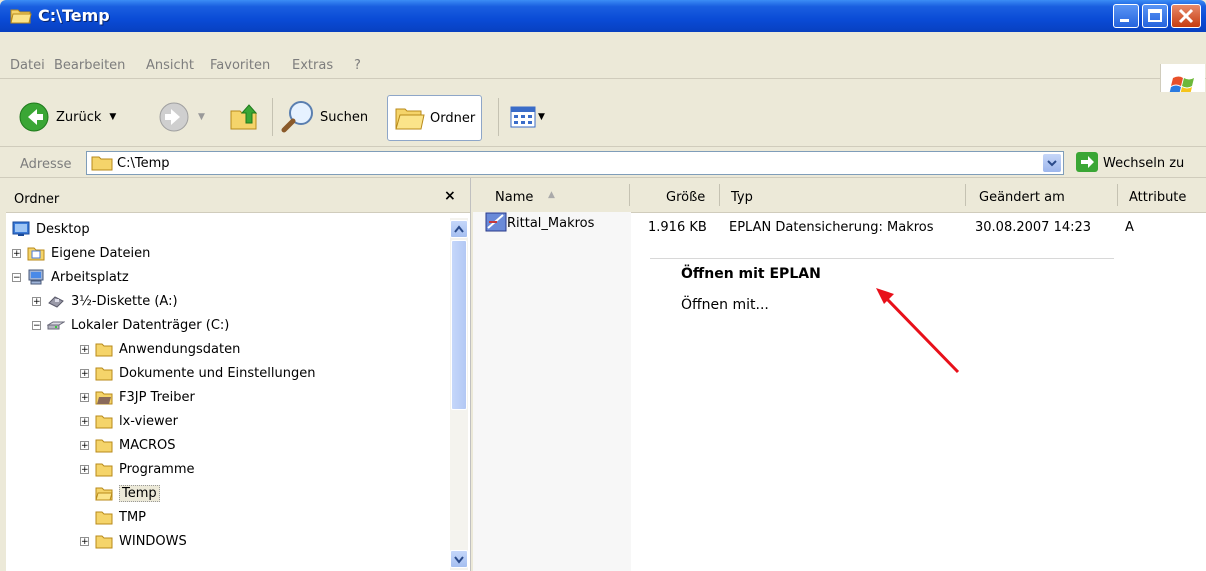 The image size is (1206, 571). What do you see at coordinates (751, 274) in the screenshot?
I see `context-menu-open-with-eplan: Öffnen mit EPLAN` at bounding box center [751, 274].